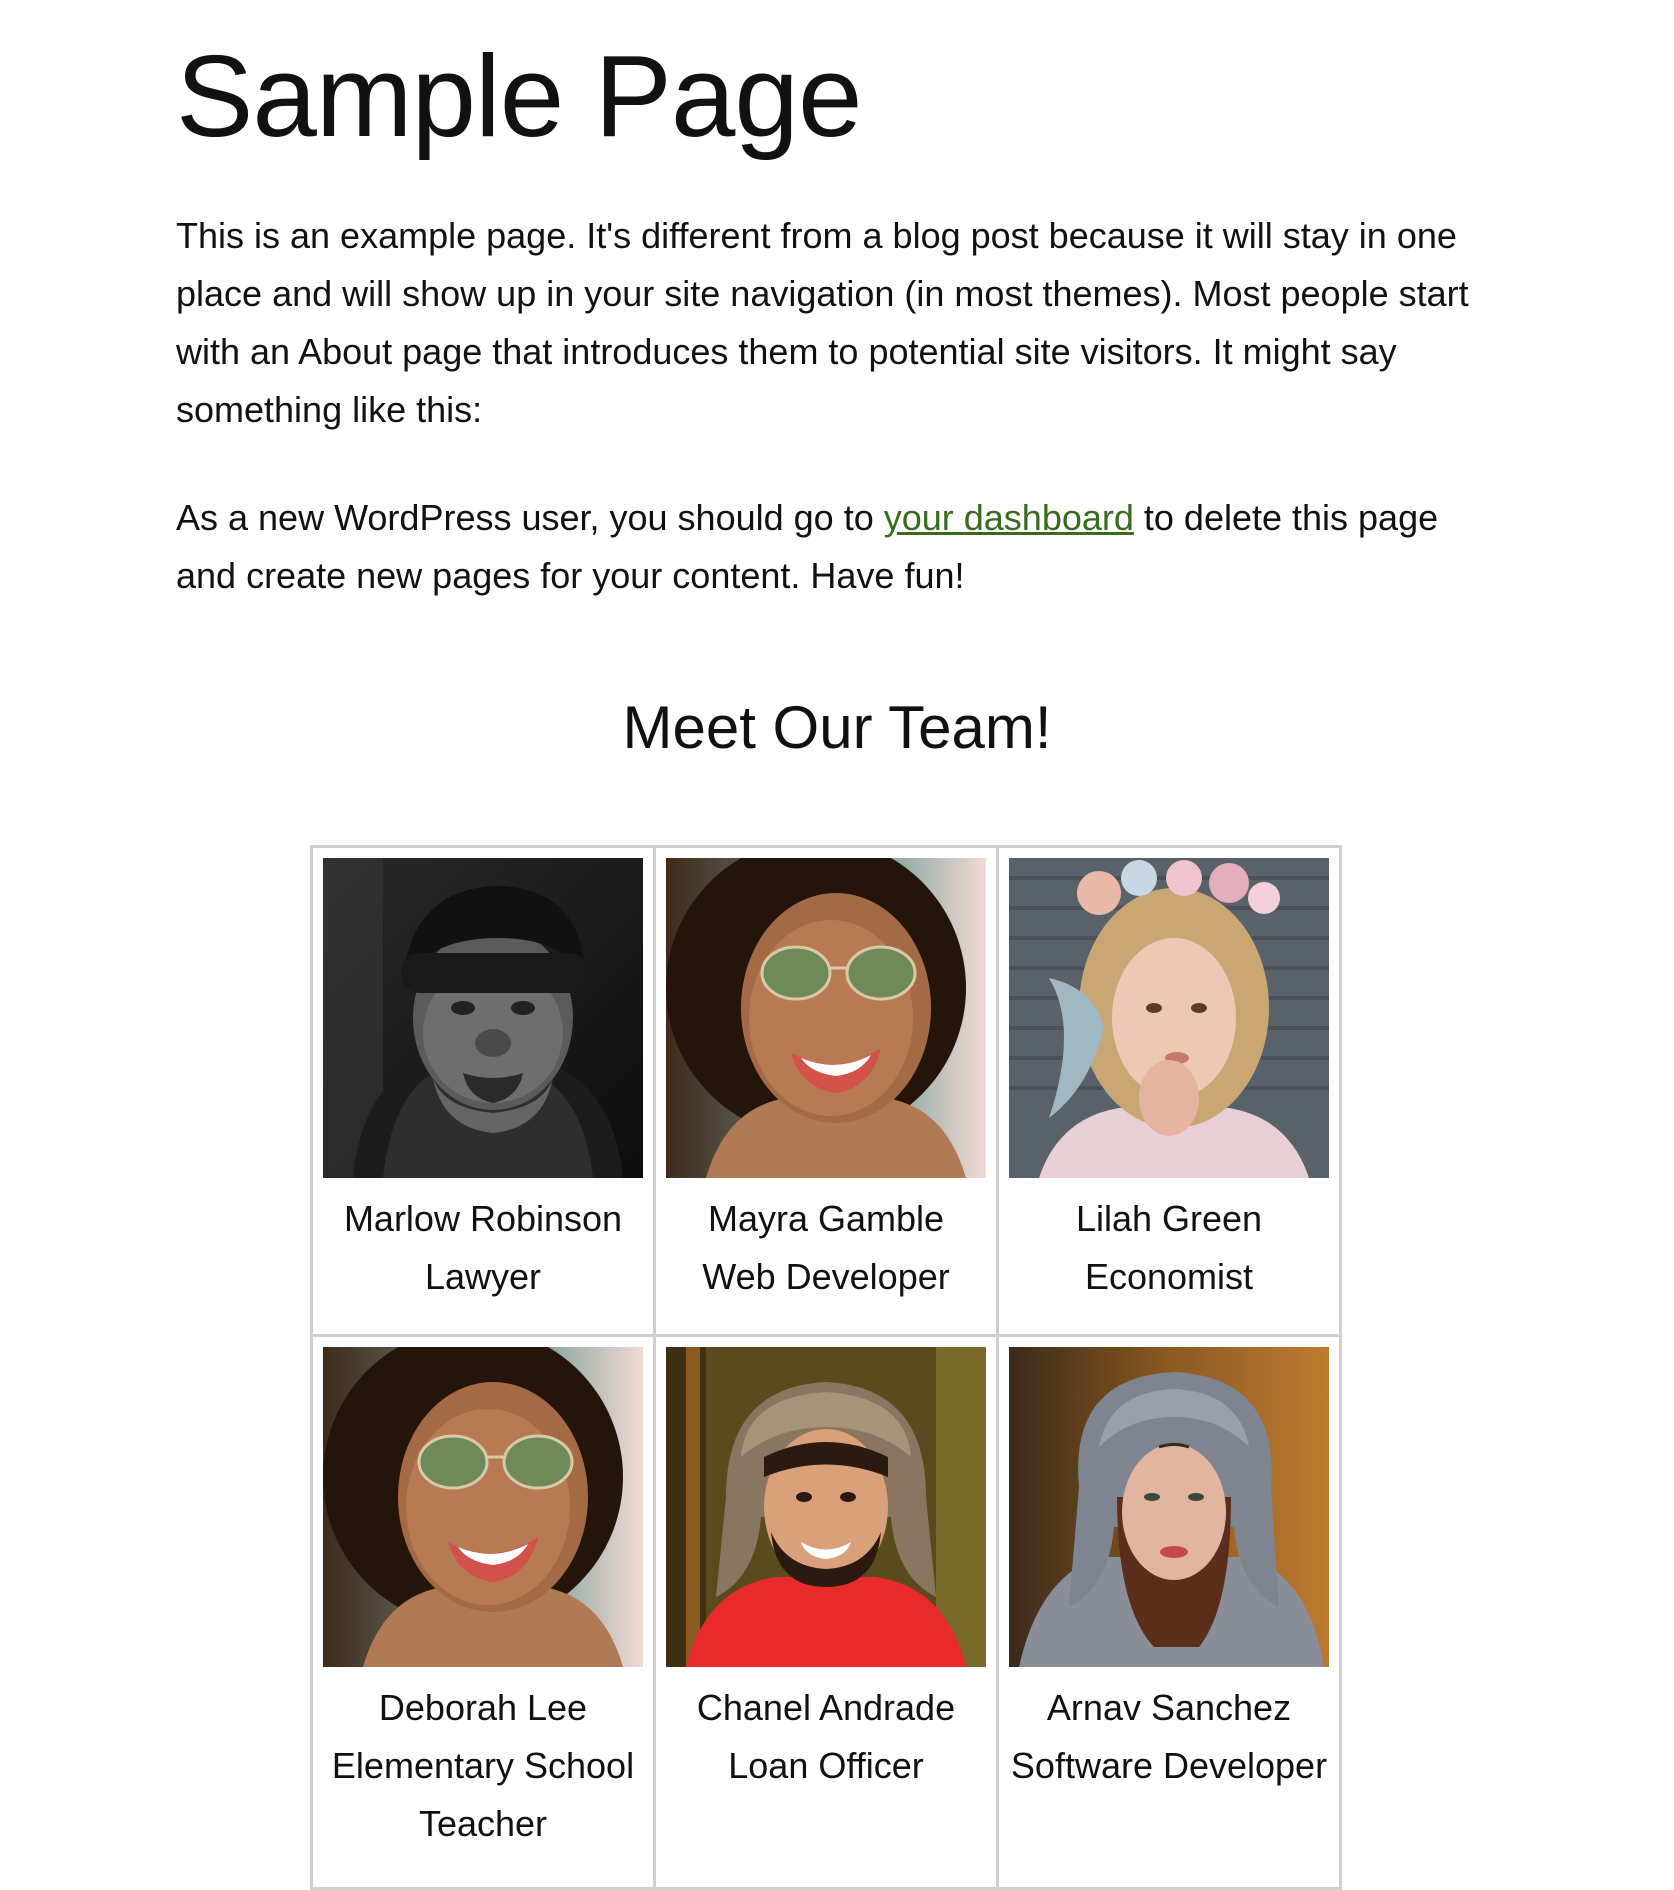 The width and height of the screenshot is (1674, 1890). What do you see at coordinates (483, 1218) in the screenshot?
I see `team-member-name: Marlow Robinson` at bounding box center [483, 1218].